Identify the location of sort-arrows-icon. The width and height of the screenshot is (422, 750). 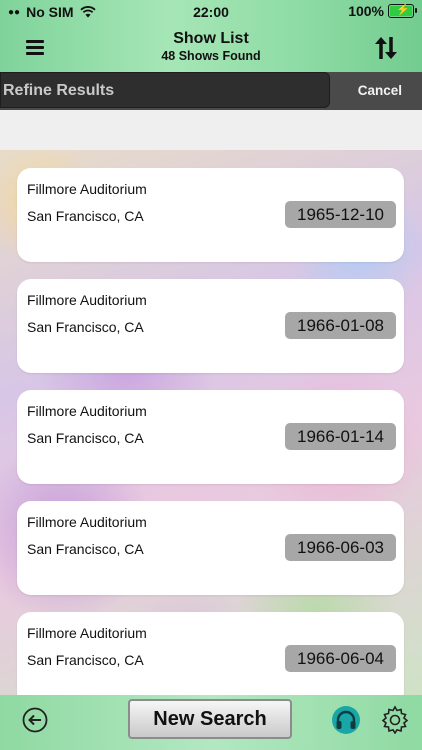
(386, 48).